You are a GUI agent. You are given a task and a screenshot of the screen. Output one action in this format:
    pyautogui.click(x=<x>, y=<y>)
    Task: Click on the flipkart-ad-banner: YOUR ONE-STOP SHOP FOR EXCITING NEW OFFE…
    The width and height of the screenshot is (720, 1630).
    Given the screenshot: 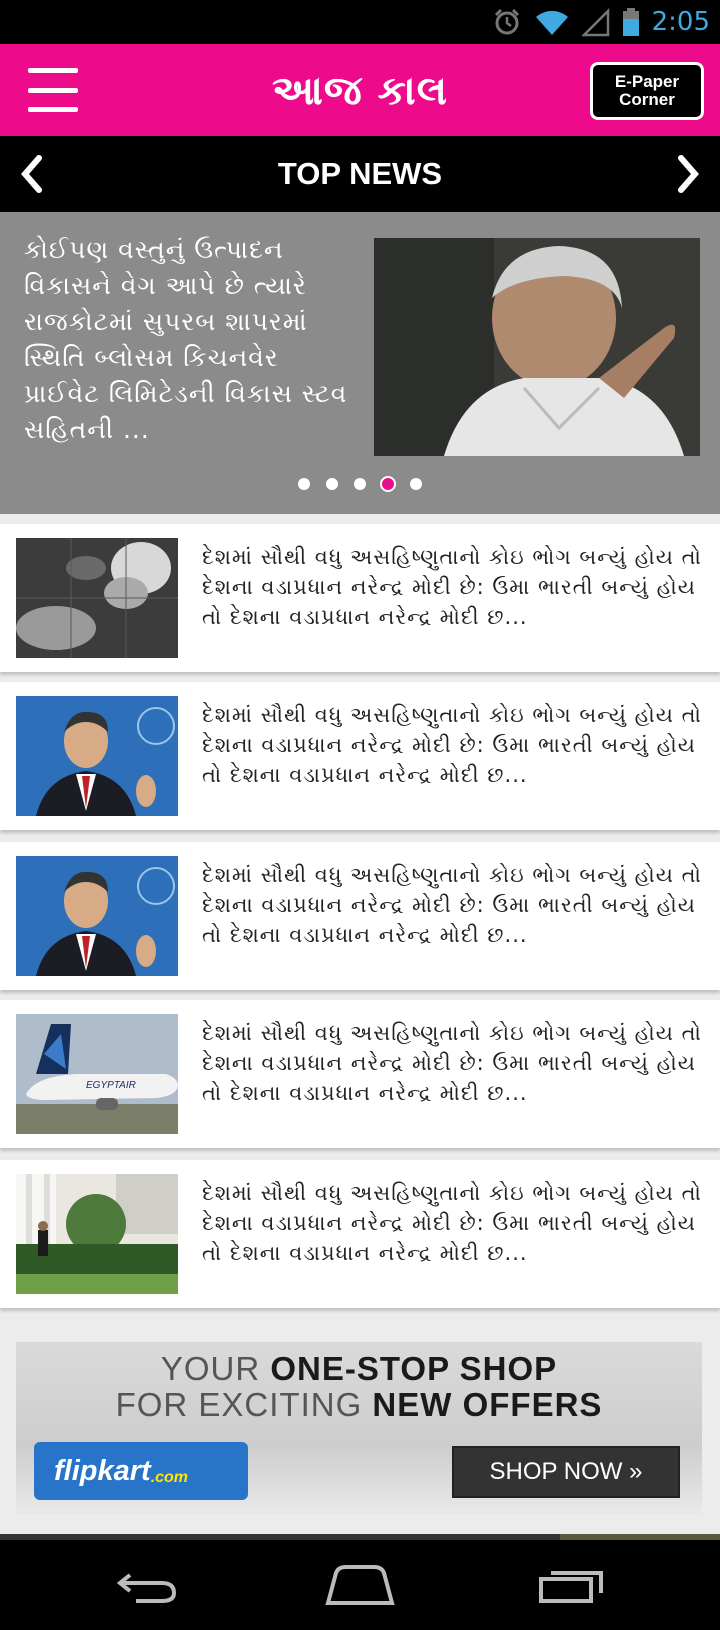 What is the action you would take?
    pyautogui.click(x=359, y=1428)
    